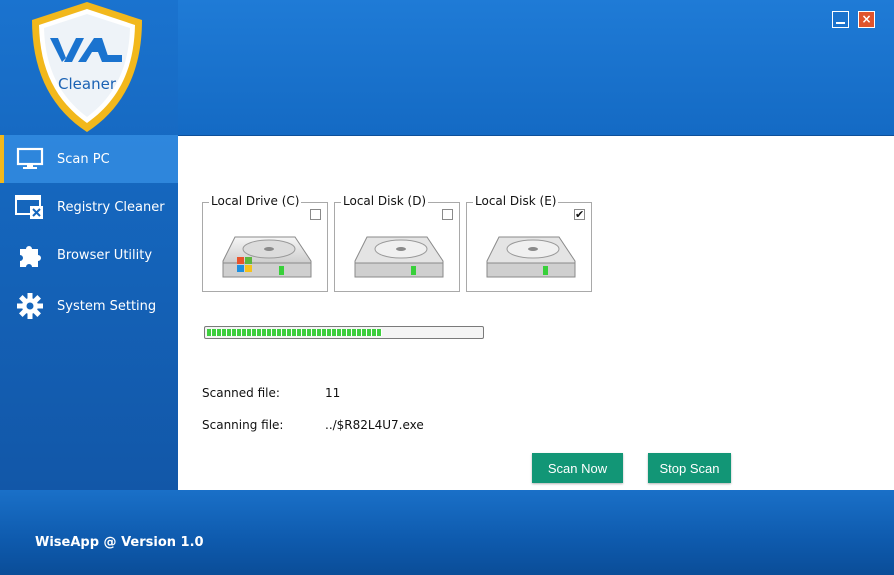 This screenshot has width=894, height=575. I want to click on drive-checkbox: ✔, so click(579, 214).